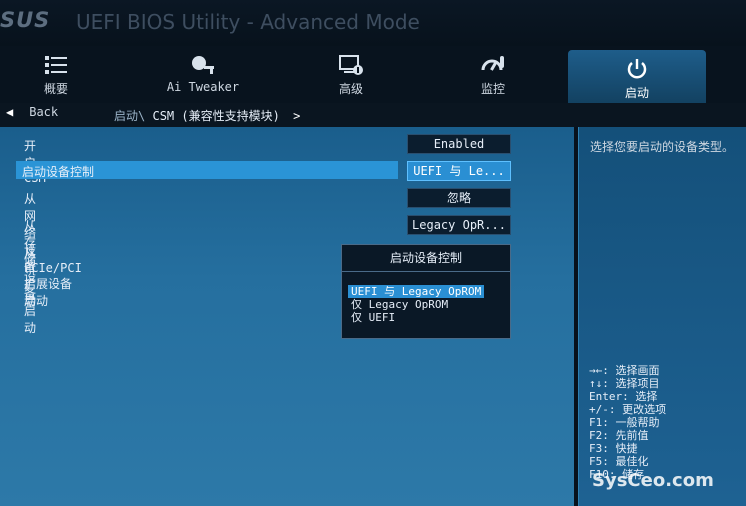 This screenshot has height=506, width=746. I want to click on popup-title: 启动设备控制, so click(426, 258).